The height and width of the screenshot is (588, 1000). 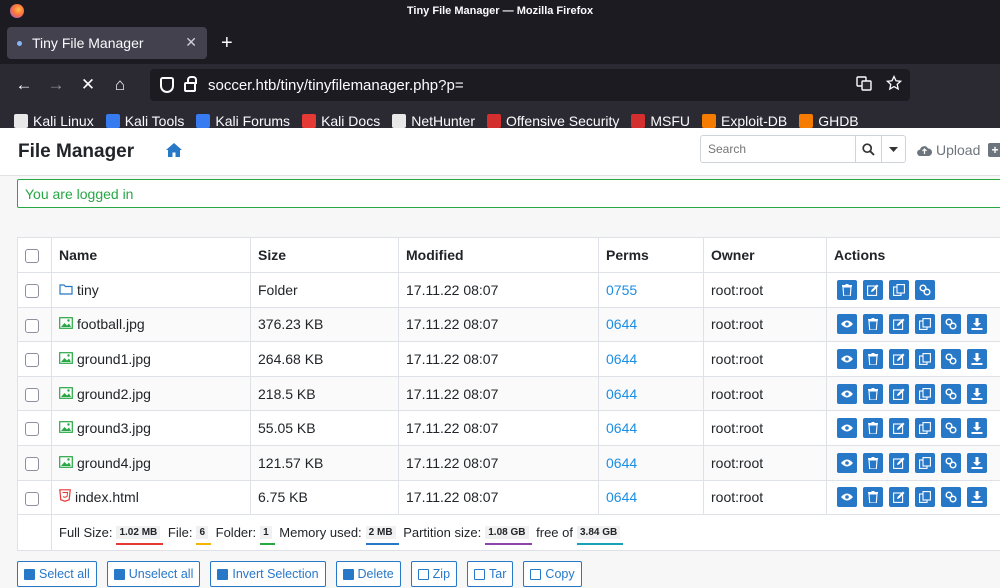 I want to click on select-all-button: Select all, so click(x=57, y=574).